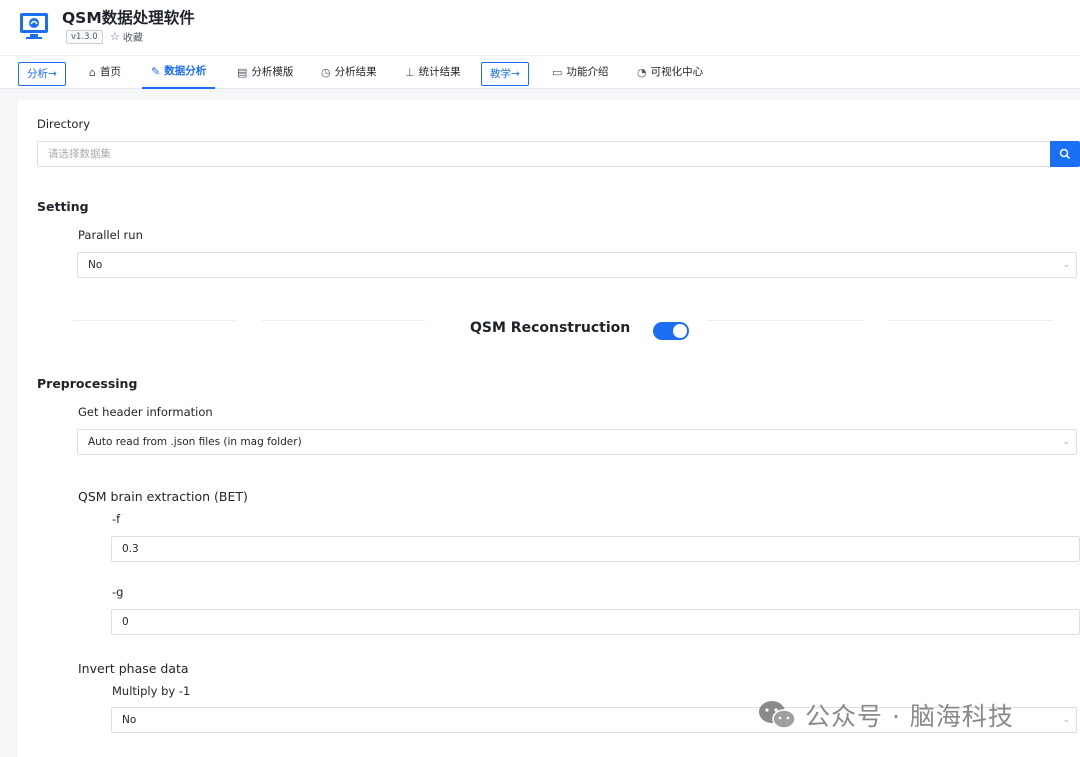 This screenshot has width=1080, height=757. Describe the element at coordinates (777, 715) in the screenshot. I see `wechat-icon` at that location.